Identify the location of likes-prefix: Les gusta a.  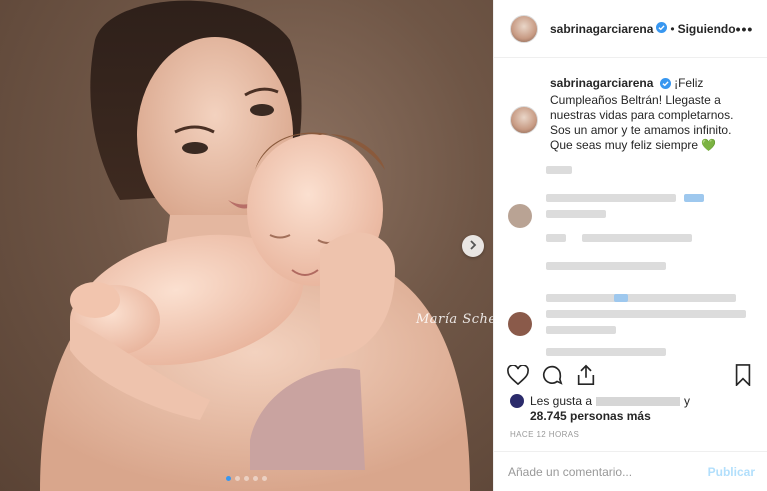
(561, 401).